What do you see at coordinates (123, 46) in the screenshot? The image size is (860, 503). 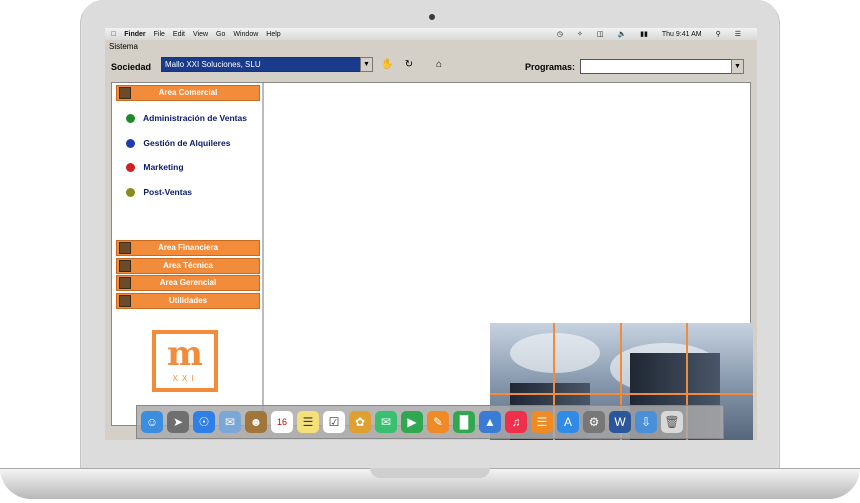 I see `menu-sistema: Sistema` at bounding box center [123, 46].